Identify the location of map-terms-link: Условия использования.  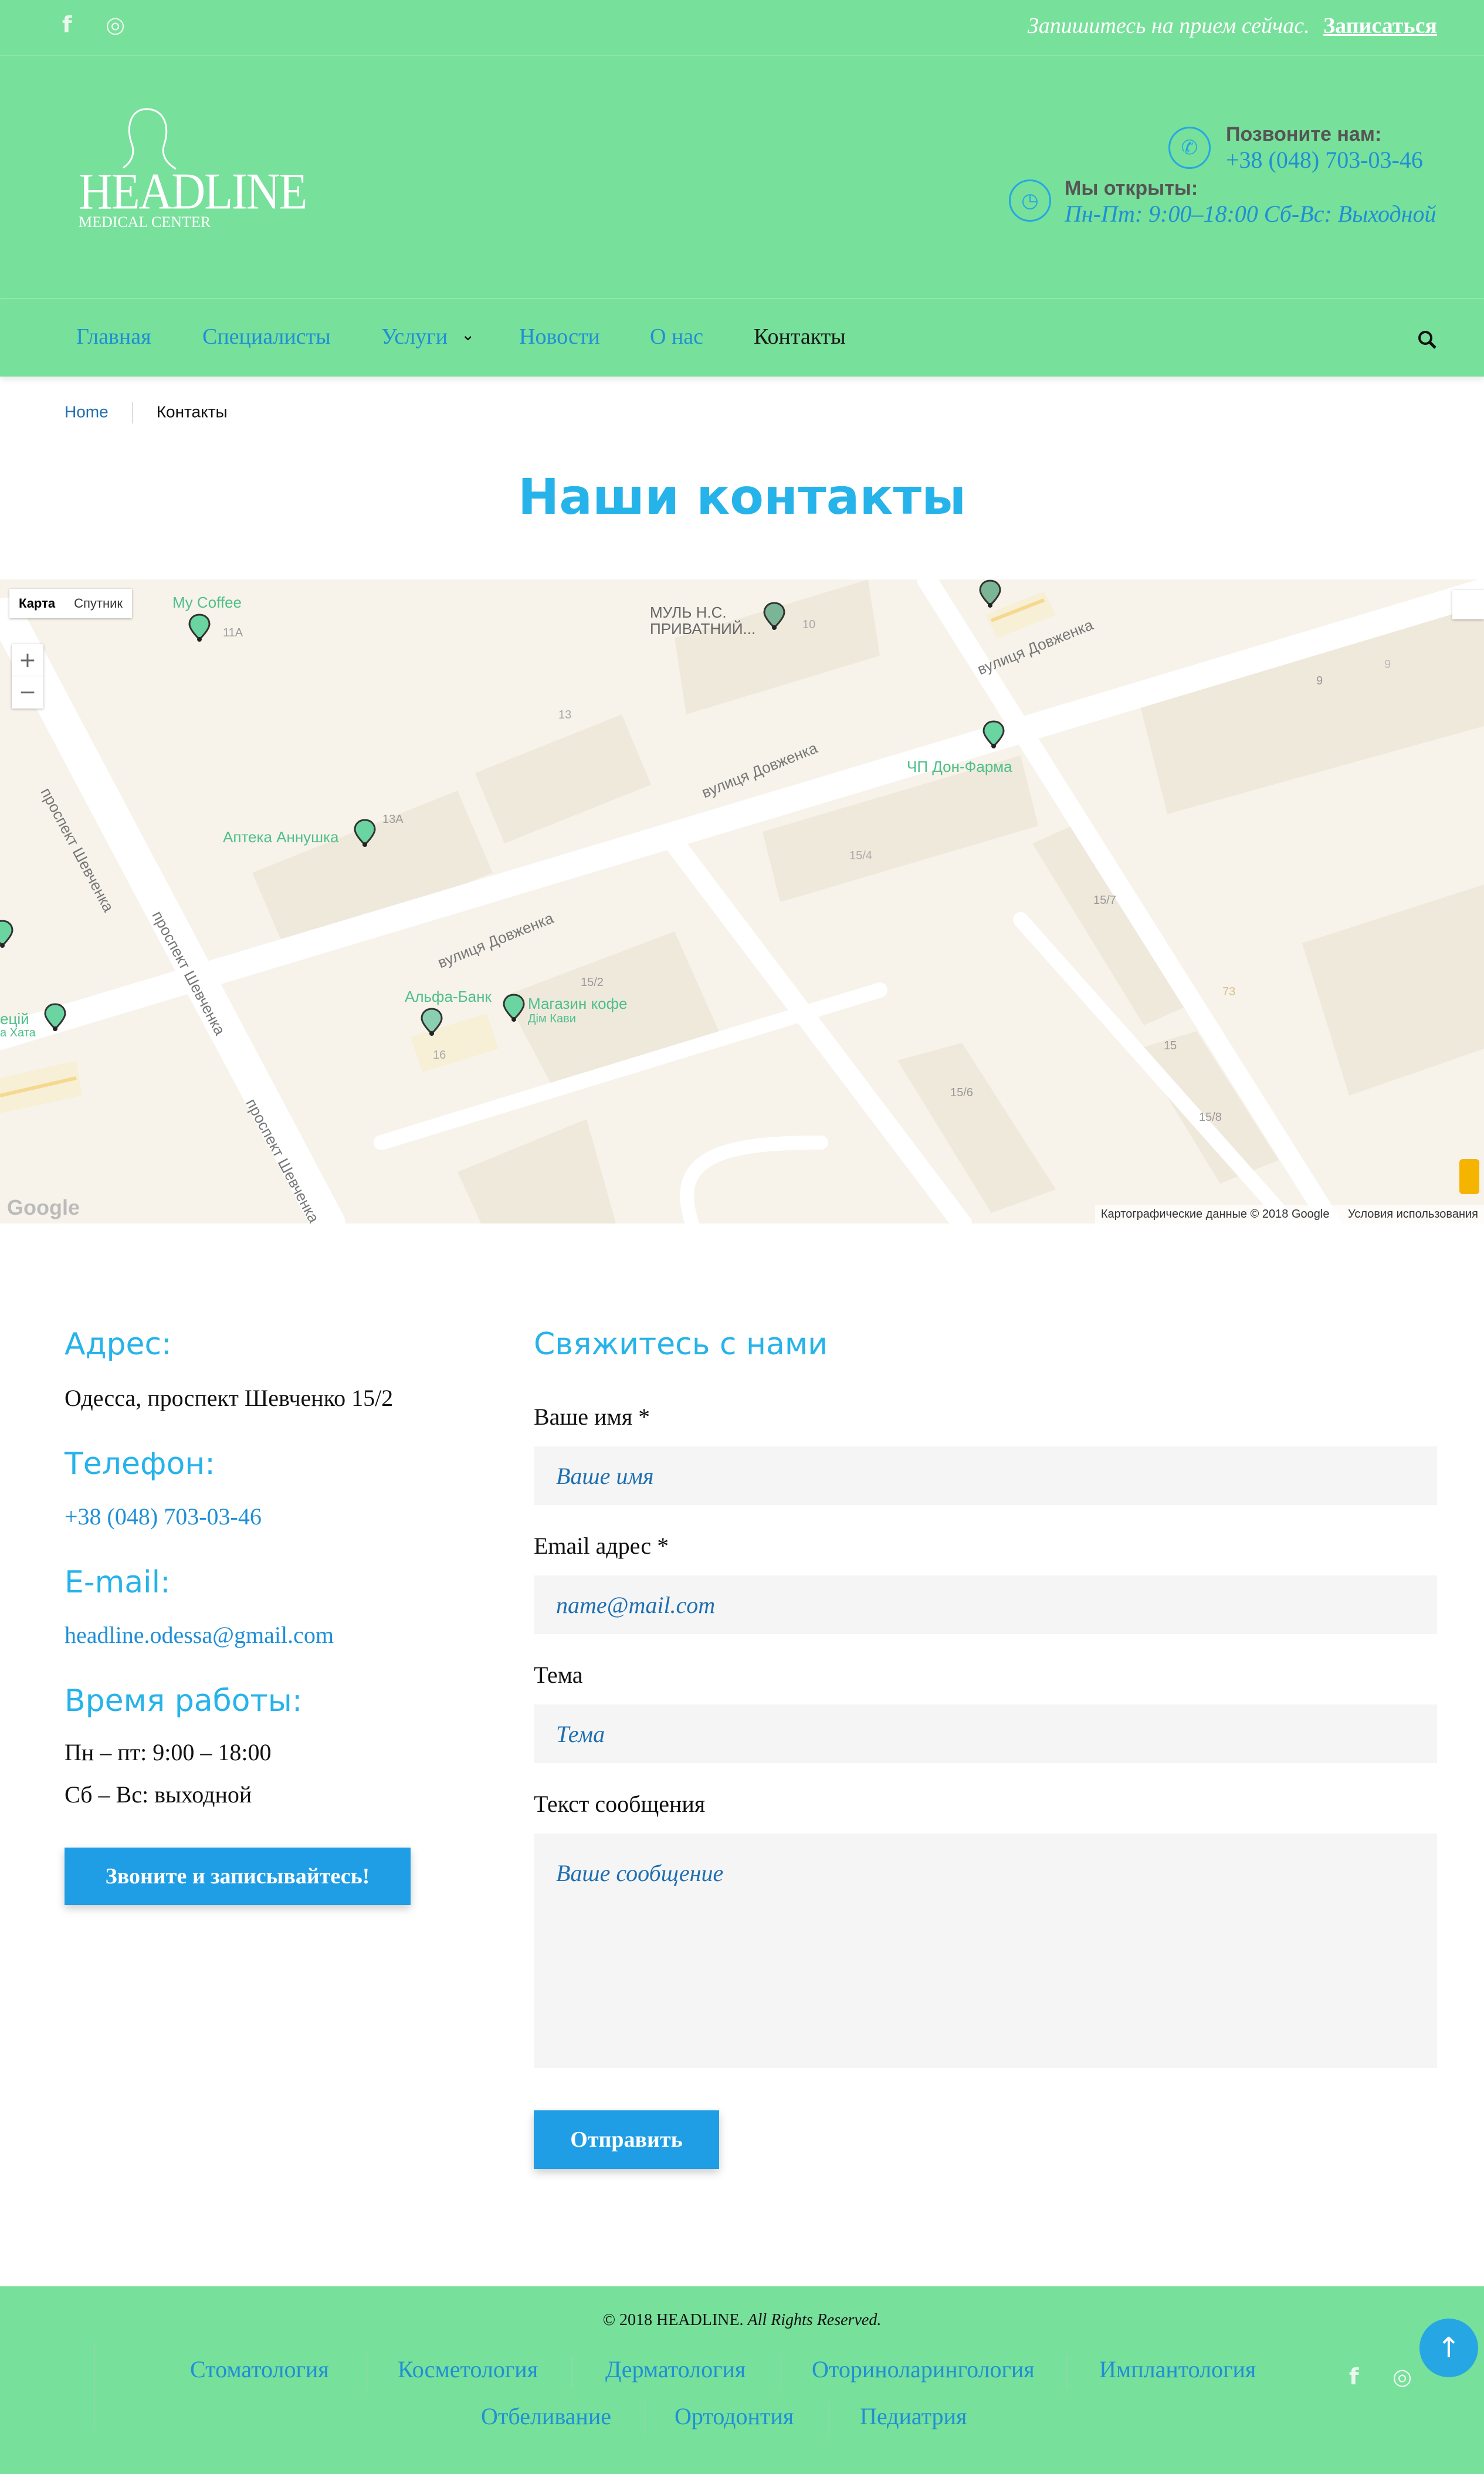
(1413, 1214).